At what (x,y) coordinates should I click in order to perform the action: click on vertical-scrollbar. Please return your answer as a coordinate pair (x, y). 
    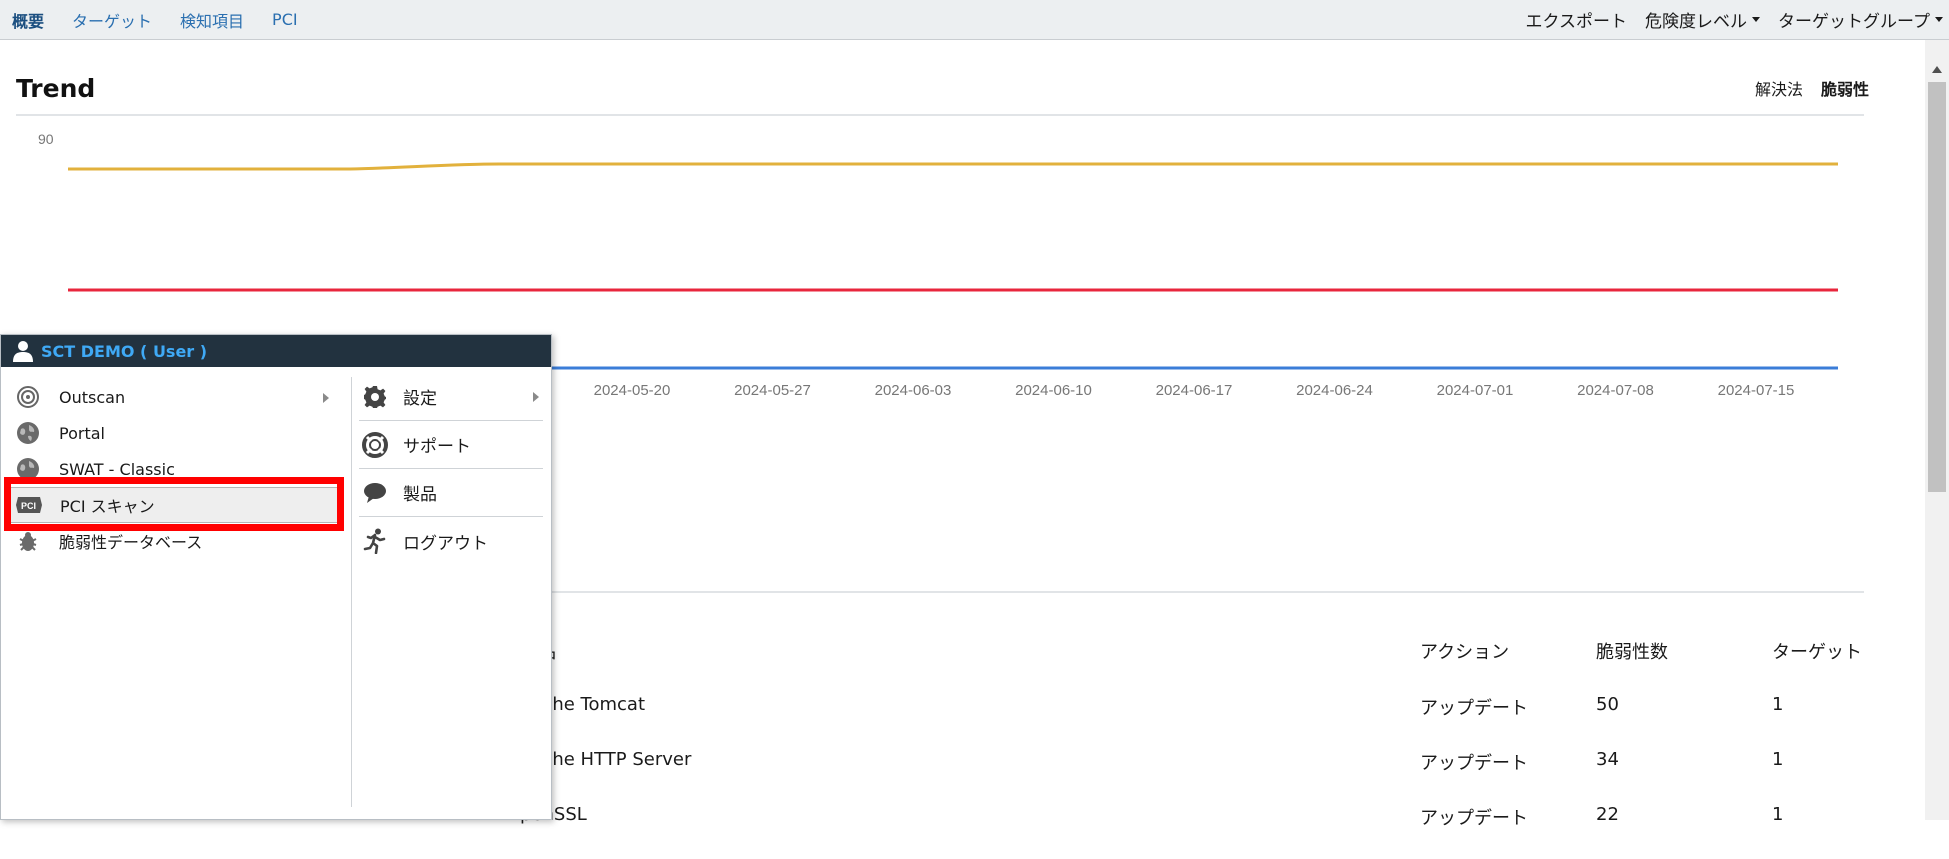
    Looking at the image, I should click on (1937, 430).